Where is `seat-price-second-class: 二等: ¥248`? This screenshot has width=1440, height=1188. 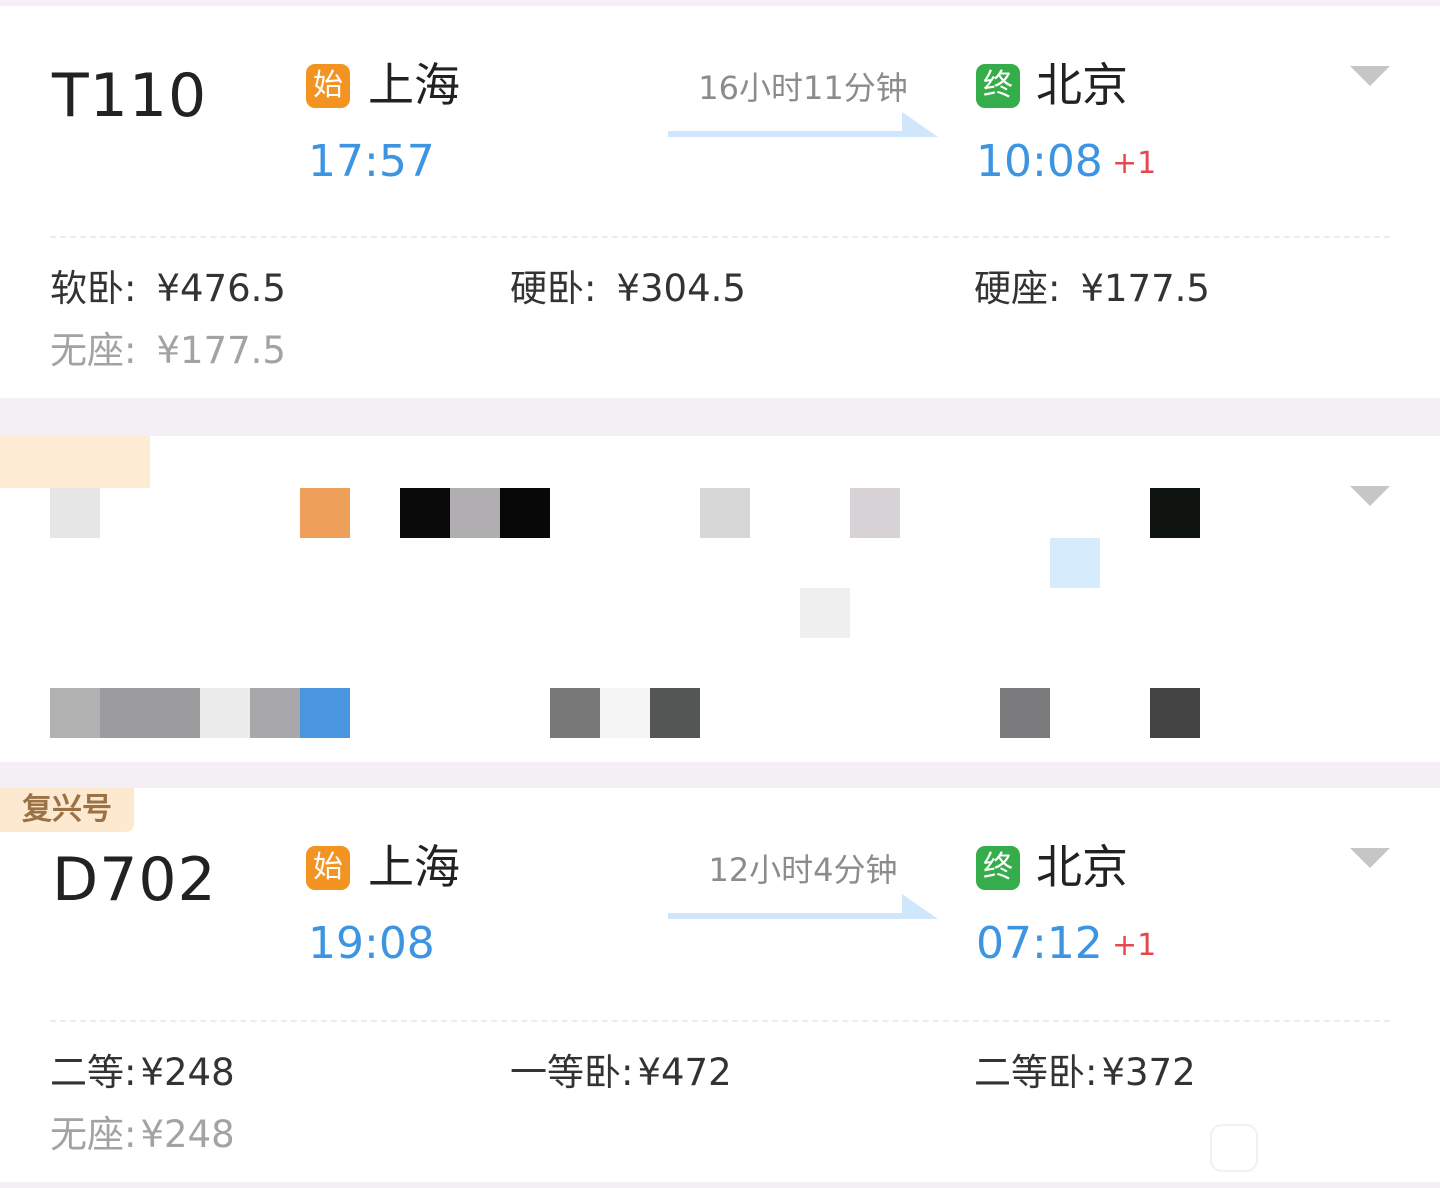 seat-price-second-class: 二等: ¥248 is located at coordinates (142, 1072).